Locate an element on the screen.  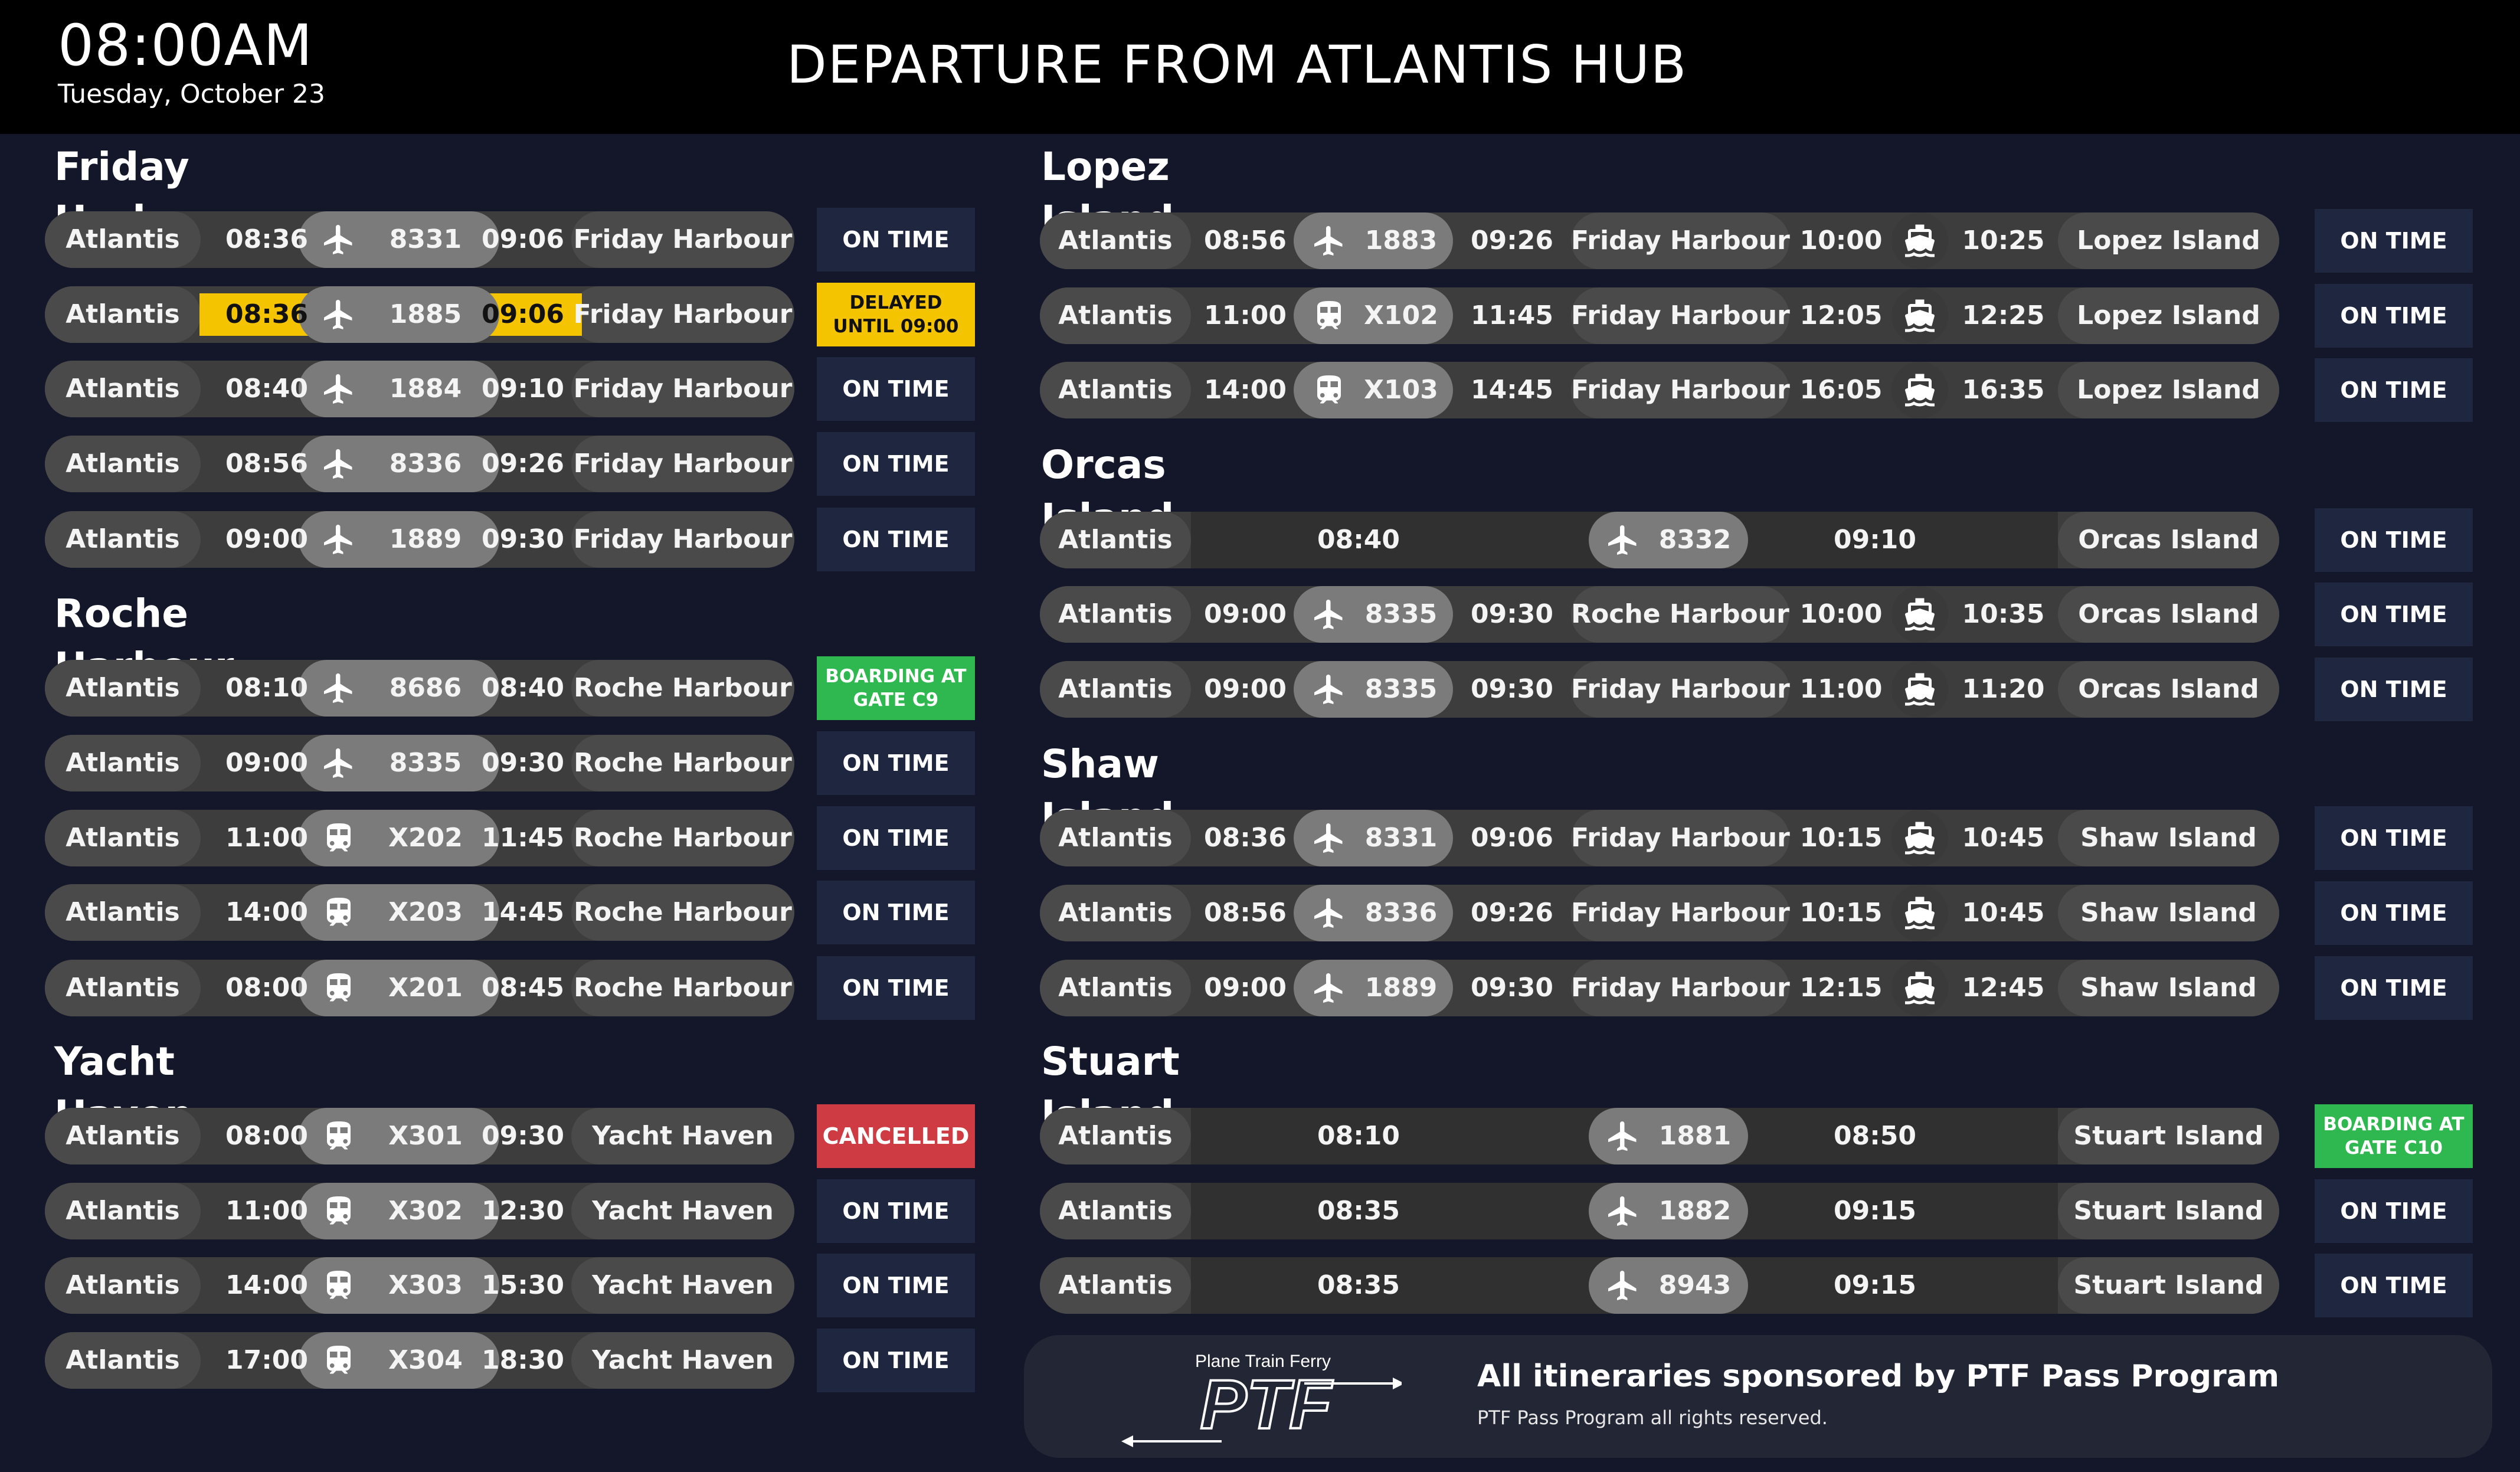
ferry-arrival-time: 12:25 is located at coordinates (2003, 315).